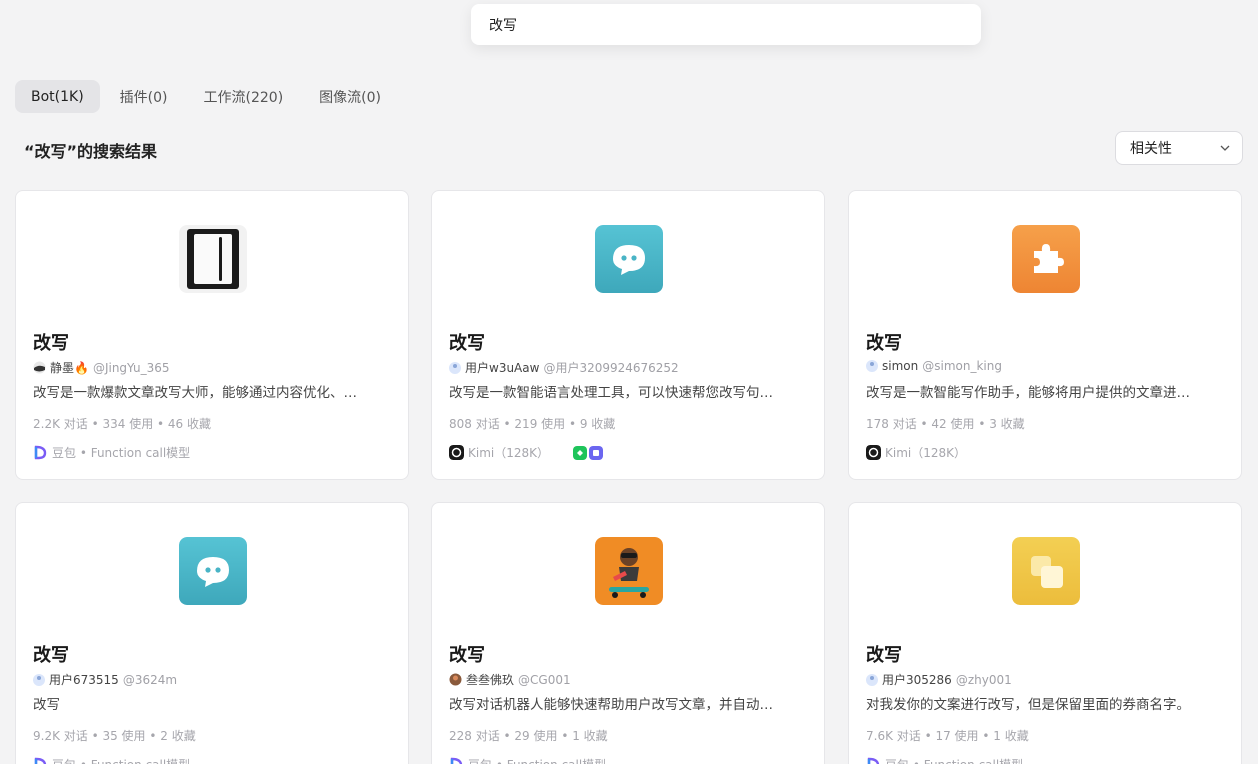  Describe the element at coordinates (213, 259) in the screenshot. I see `notebook-icon` at that location.